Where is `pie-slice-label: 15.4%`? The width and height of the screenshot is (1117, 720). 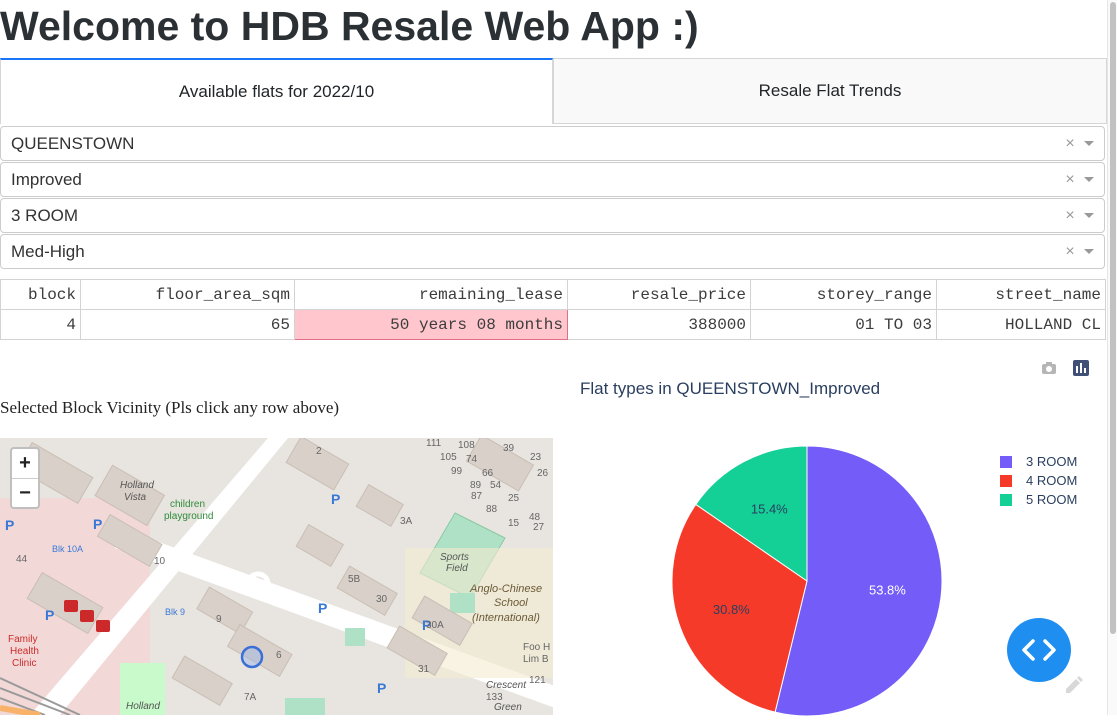
pie-slice-label: 15.4% is located at coordinates (769, 508).